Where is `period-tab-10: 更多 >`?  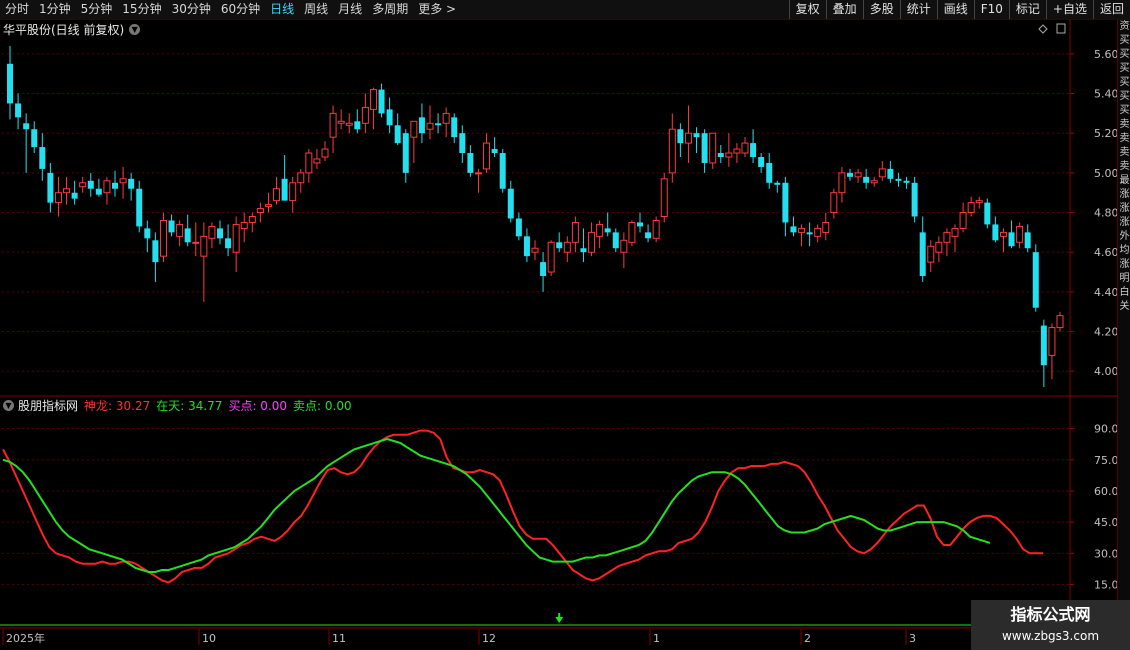
period-tab-10: 更多 > is located at coordinates (437, 9).